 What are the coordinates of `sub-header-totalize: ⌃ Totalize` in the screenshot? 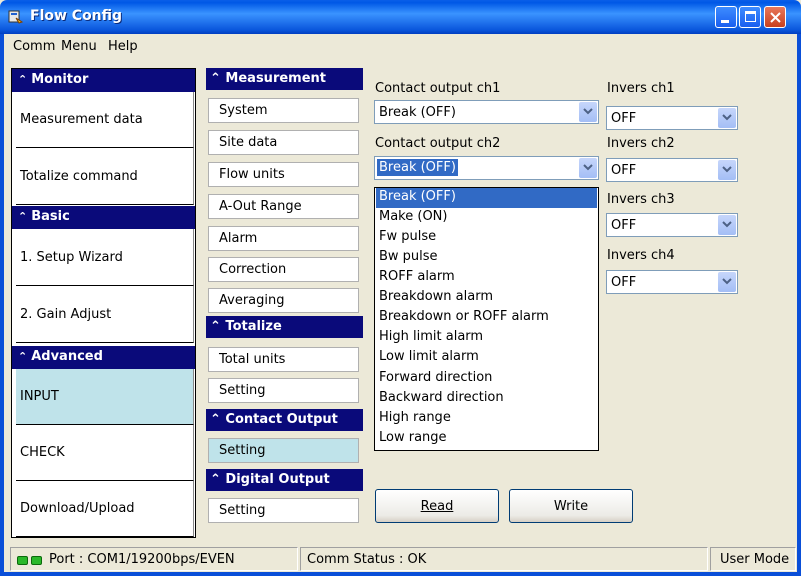 It's located at (284, 327).